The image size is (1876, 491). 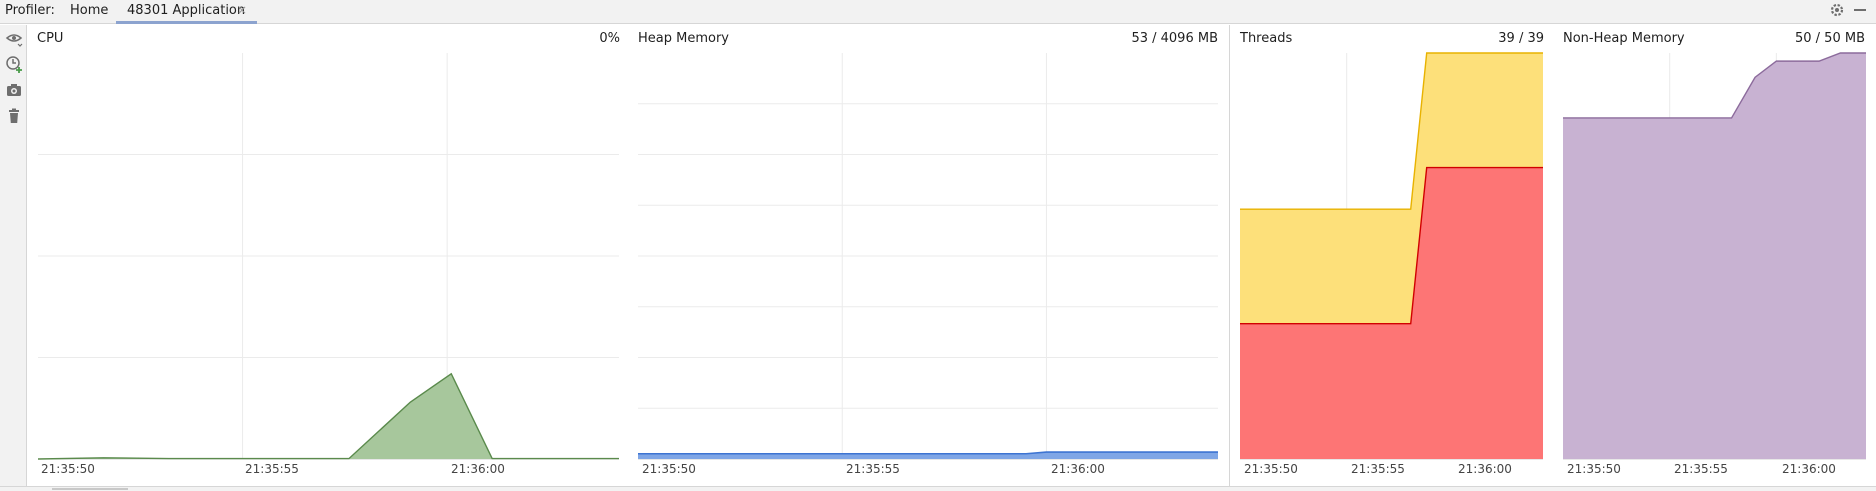 What do you see at coordinates (1701, 469) in the screenshot?
I see `nonheap-x-tick: 21:35:55` at bounding box center [1701, 469].